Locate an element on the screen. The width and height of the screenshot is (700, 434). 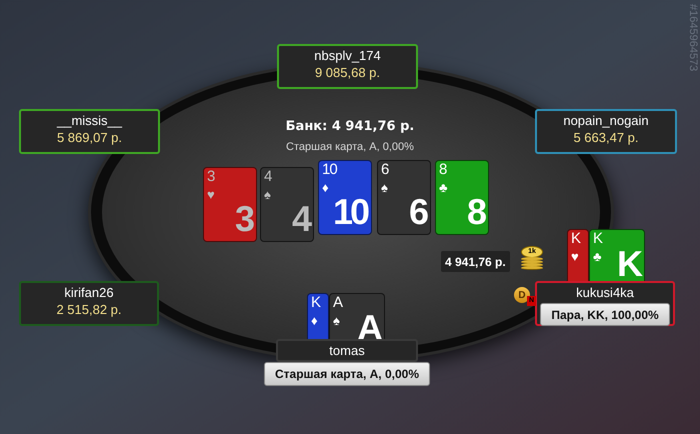
card-rank: 4 is located at coordinates (268, 177).